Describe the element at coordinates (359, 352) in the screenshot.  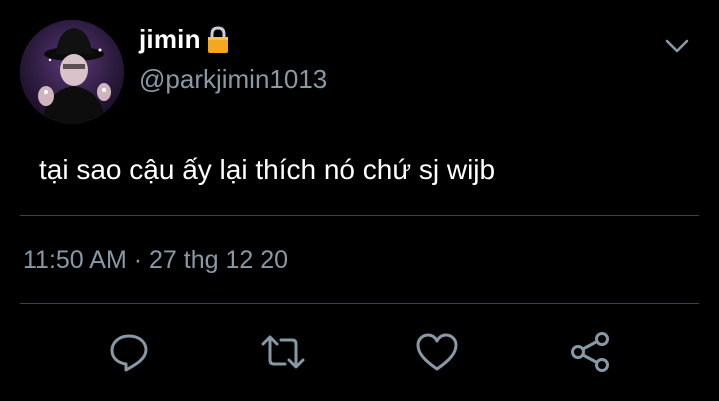
I see `tweet-actions` at that location.